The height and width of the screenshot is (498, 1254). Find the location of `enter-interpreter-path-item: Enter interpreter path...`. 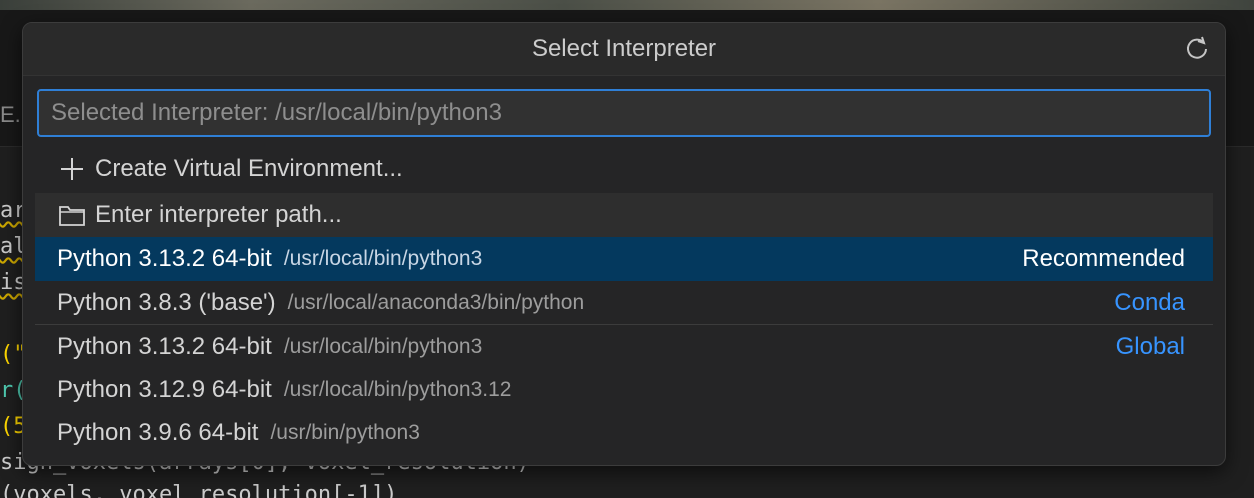

enter-interpreter-path-item: Enter interpreter path... is located at coordinates (624, 215).